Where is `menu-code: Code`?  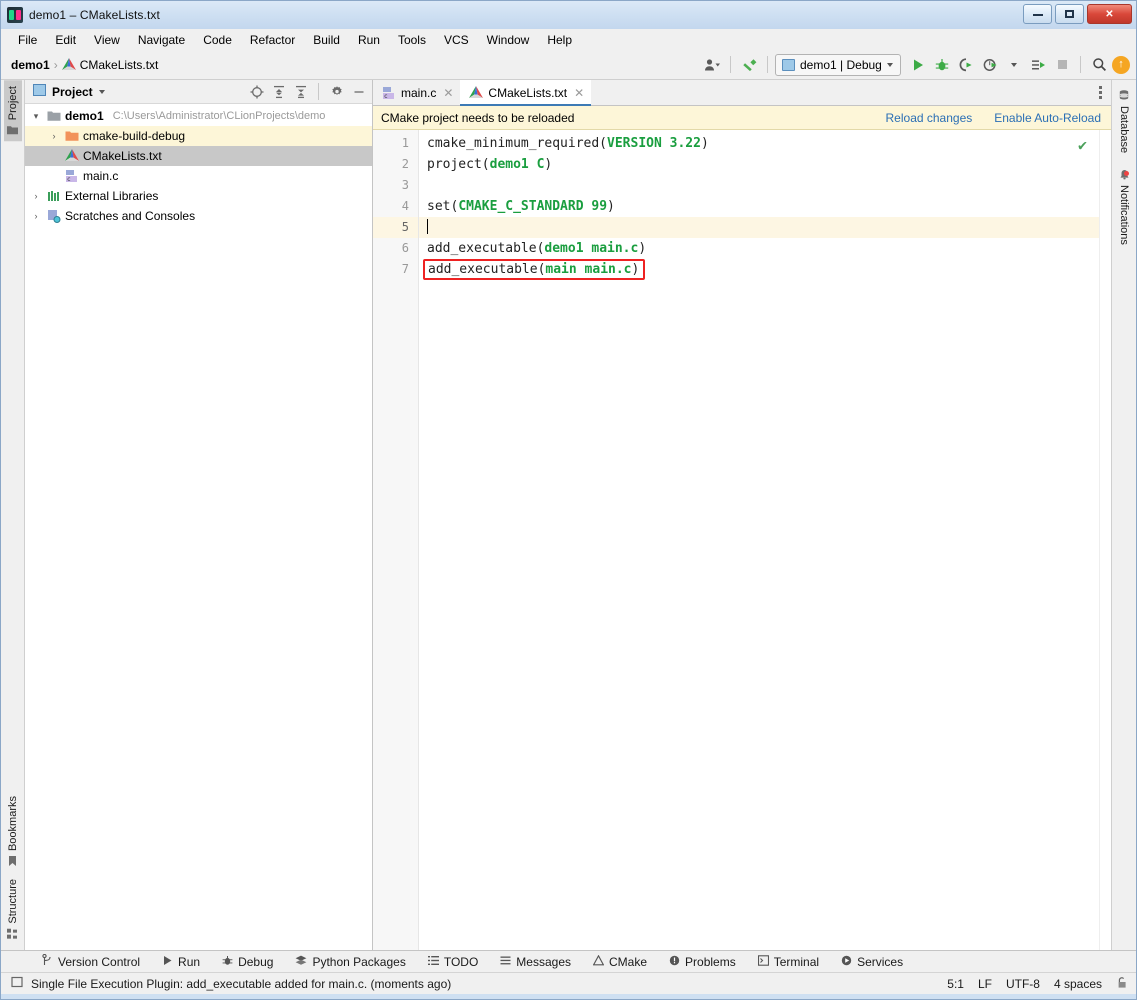 menu-code: Code is located at coordinates (217, 40).